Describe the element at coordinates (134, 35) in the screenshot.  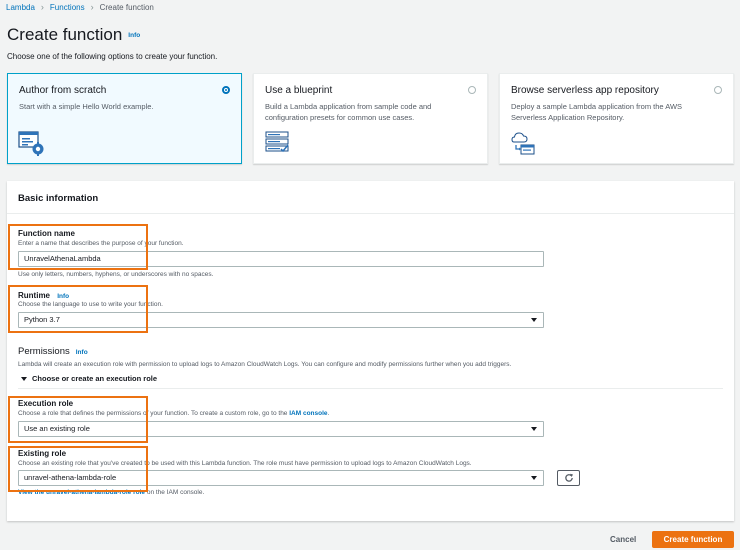
I see `page-info-link: Info` at that location.